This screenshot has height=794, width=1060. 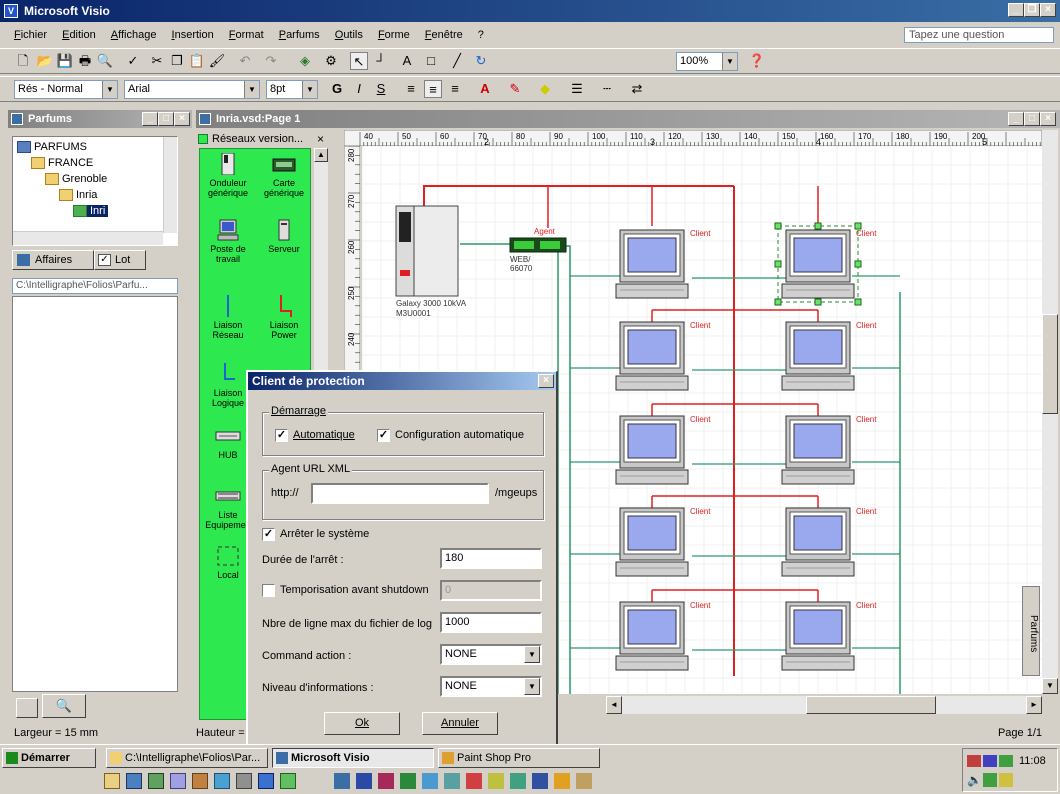 I want to click on excel-icon, so click(x=408, y=781).